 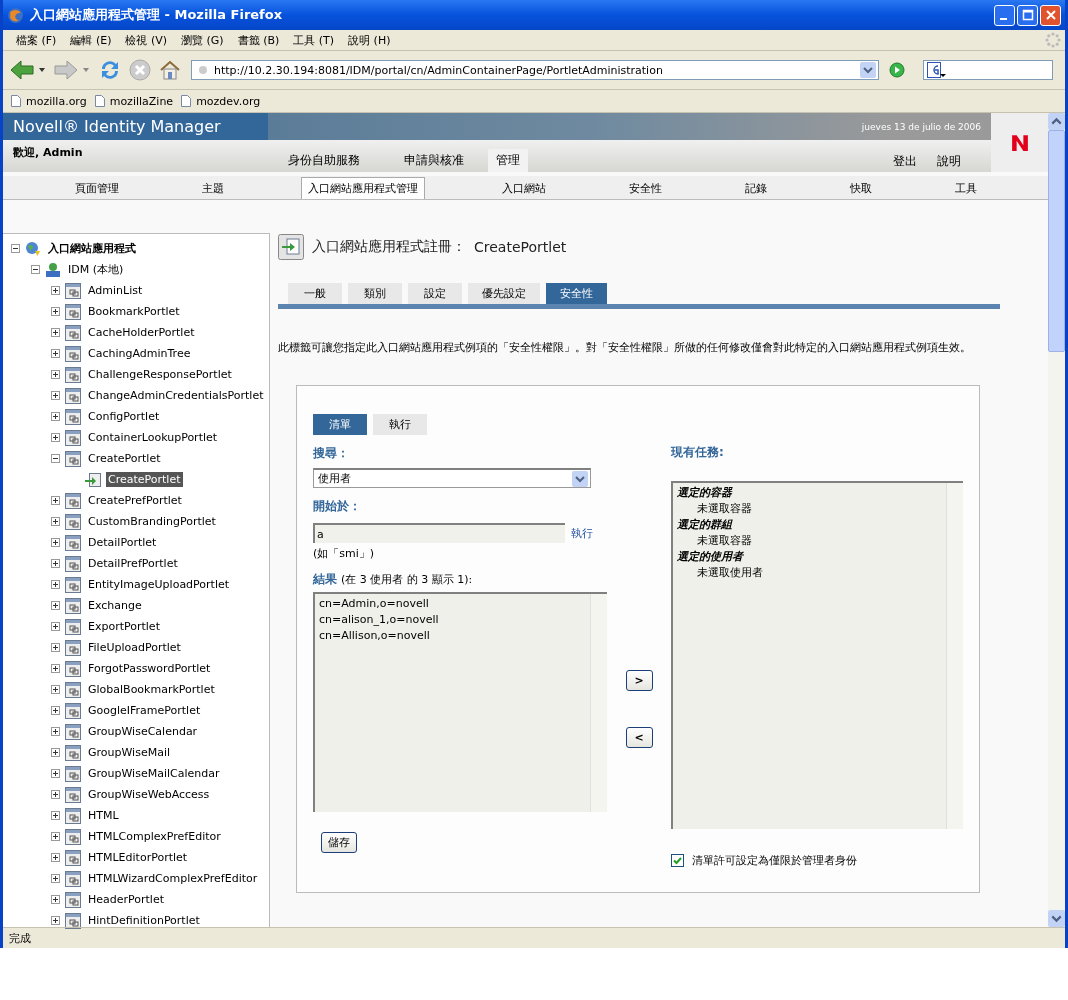 What do you see at coordinates (146, 40) in the screenshot?
I see `menu-item: 檢視 (V)` at bounding box center [146, 40].